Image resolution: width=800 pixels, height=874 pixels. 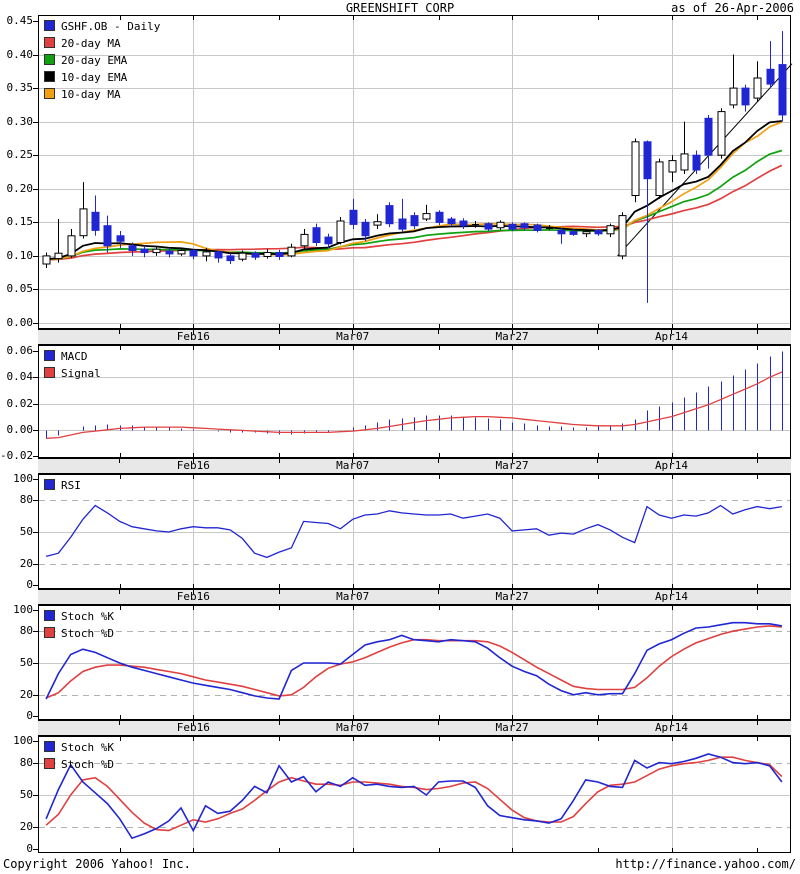 What do you see at coordinates (94, 60) in the screenshot?
I see `series-label: 20-day EMA` at bounding box center [94, 60].